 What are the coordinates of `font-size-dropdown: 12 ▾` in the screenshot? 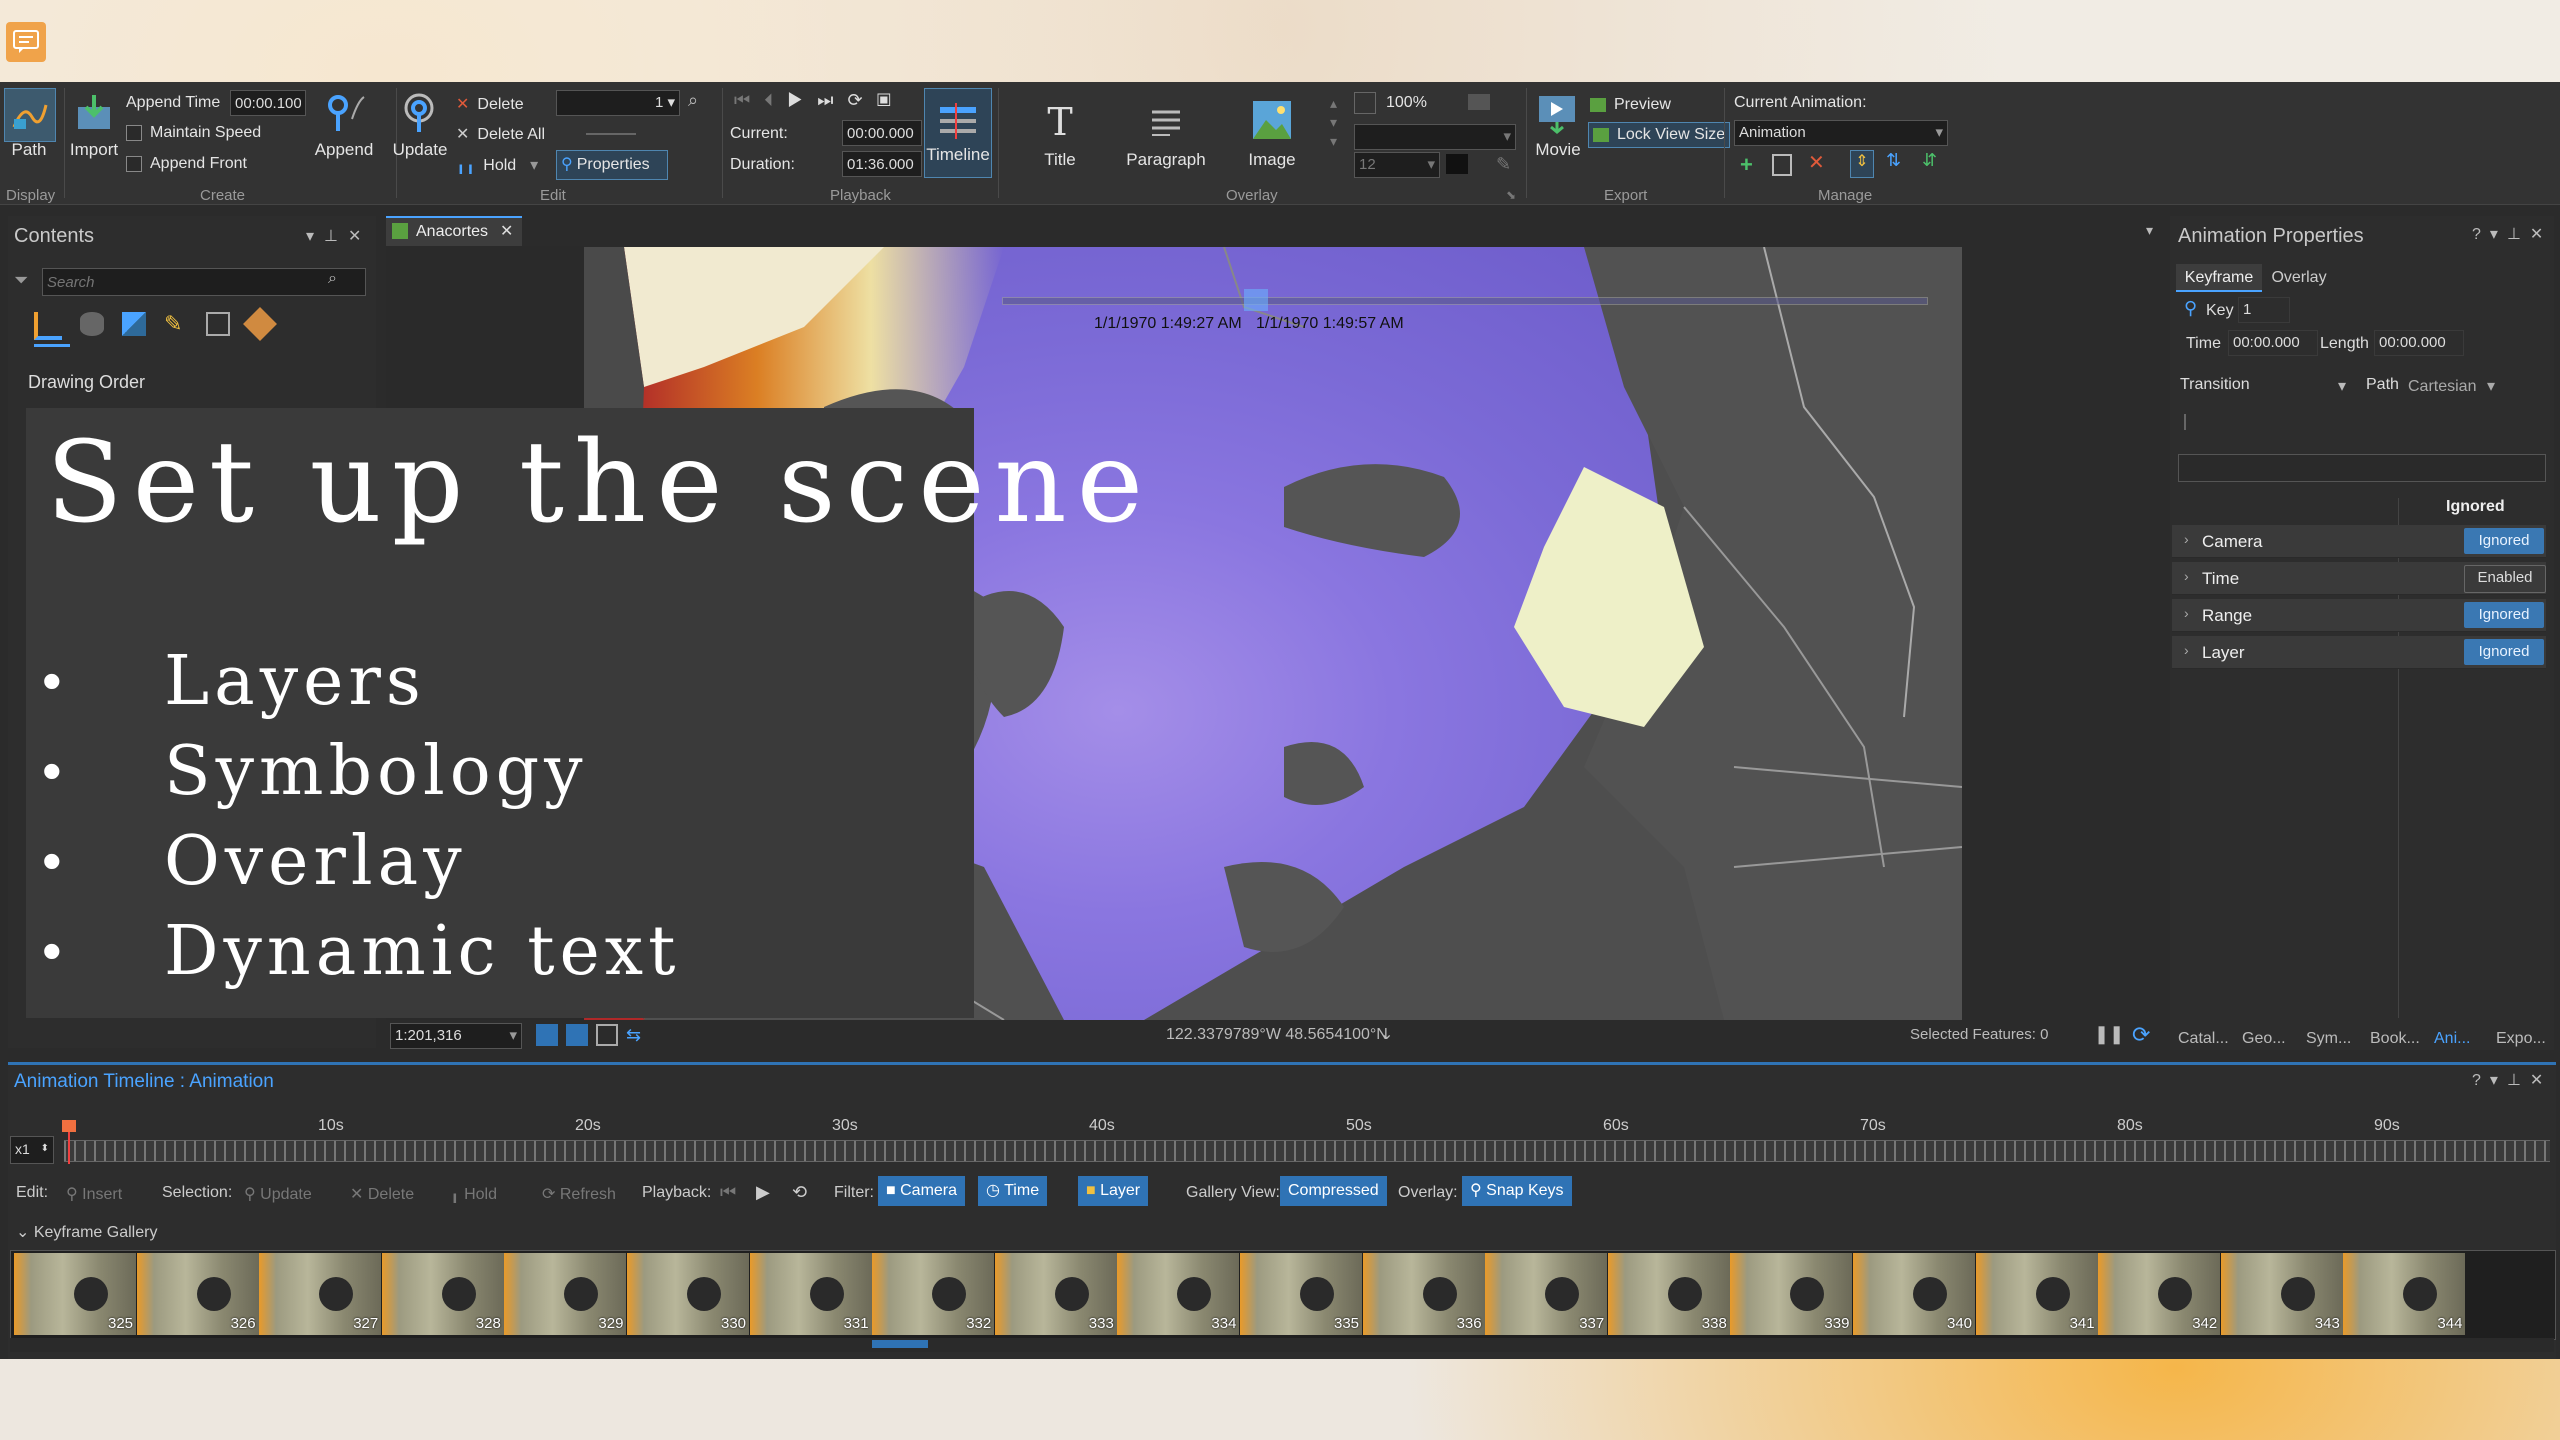 It's located at (1397, 165).